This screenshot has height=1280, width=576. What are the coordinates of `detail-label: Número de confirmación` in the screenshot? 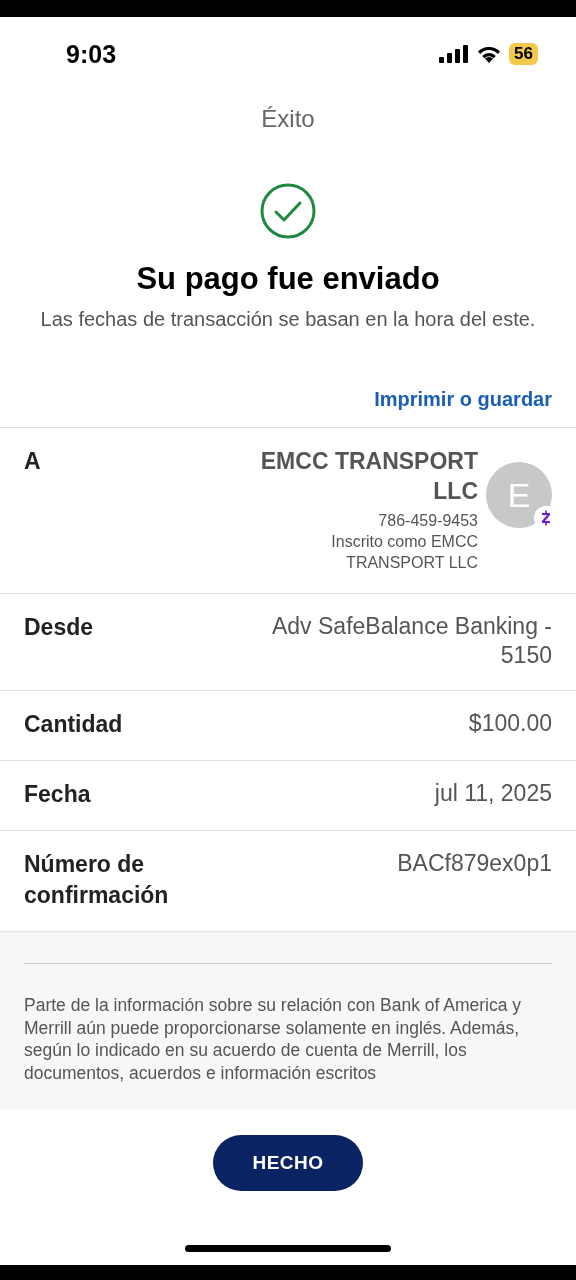 It's located at (97, 880).